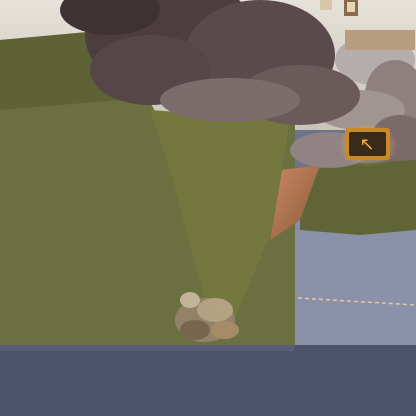 This screenshot has height=416, width=416. Describe the element at coordinates (147, 348) in the screenshot. I see `shore-shadow` at that location.